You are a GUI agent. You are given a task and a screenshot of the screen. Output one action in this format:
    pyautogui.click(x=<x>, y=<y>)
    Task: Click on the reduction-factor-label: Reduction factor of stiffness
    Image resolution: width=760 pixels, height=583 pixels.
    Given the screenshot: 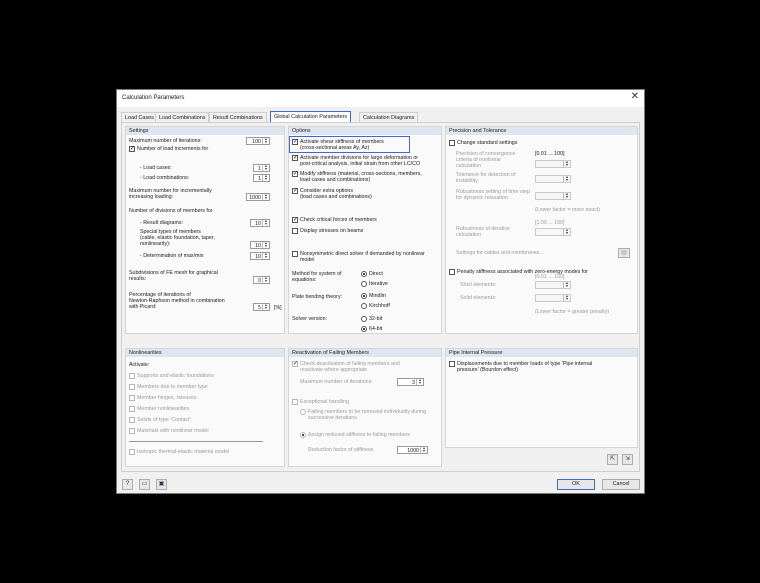 What is the action you would take?
    pyautogui.click(x=341, y=450)
    